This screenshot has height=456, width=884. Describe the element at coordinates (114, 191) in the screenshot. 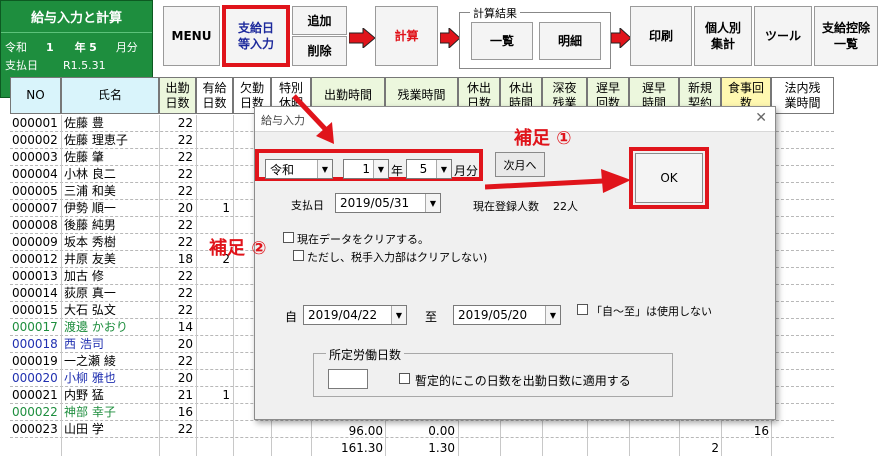

I see `row-employee-name: 三浦 和美` at that location.